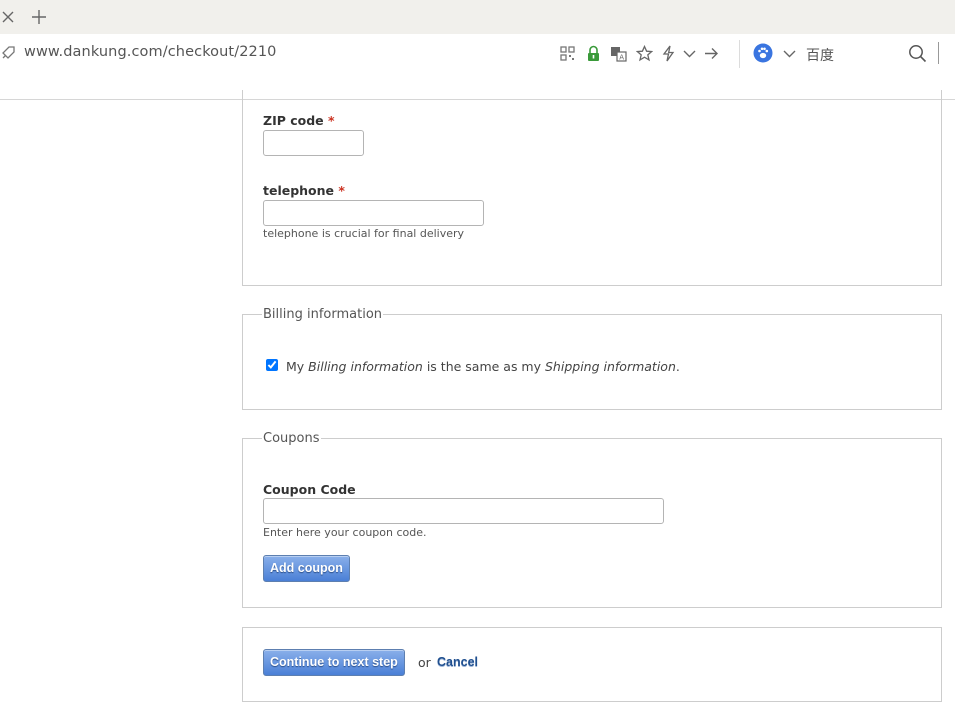 Image resolution: width=955 pixels, height=714 pixels. What do you see at coordinates (938, 53) in the screenshot?
I see `toolbar-edge-divider` at bounding box center [938, 53].